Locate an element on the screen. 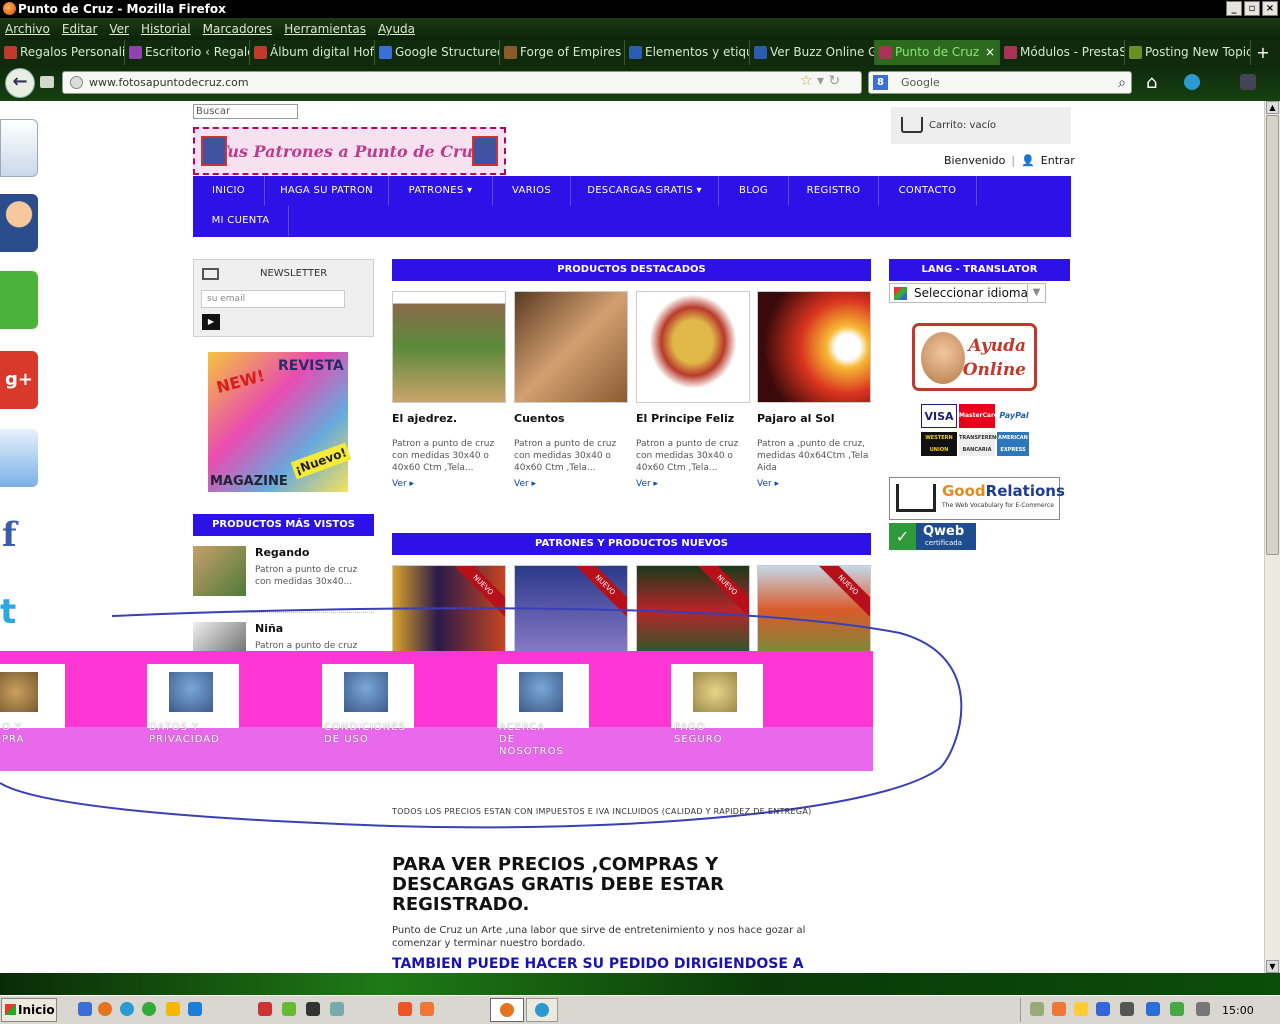 The height and width of the screenshot is (1024, 1280). nav-haga-su-patron: HAGA SU PATRON is located at coordinates (327, 191).